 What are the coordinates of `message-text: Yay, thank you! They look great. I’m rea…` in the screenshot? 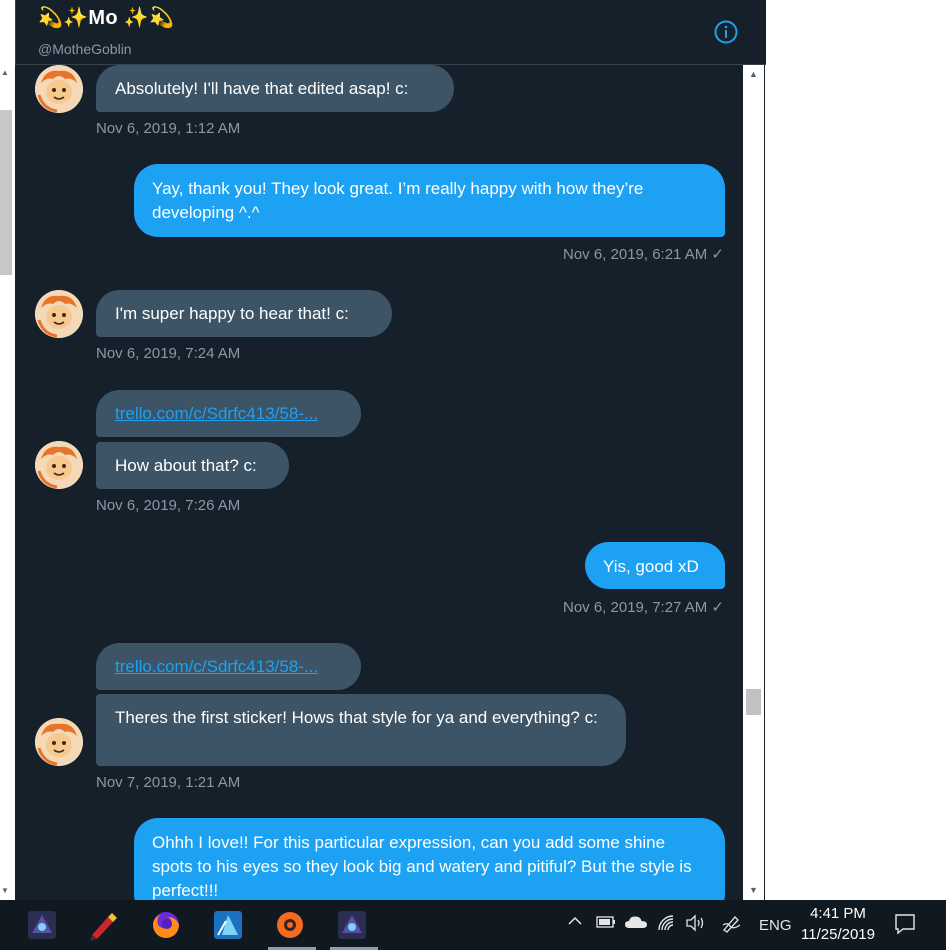 It's located at (398, 200).